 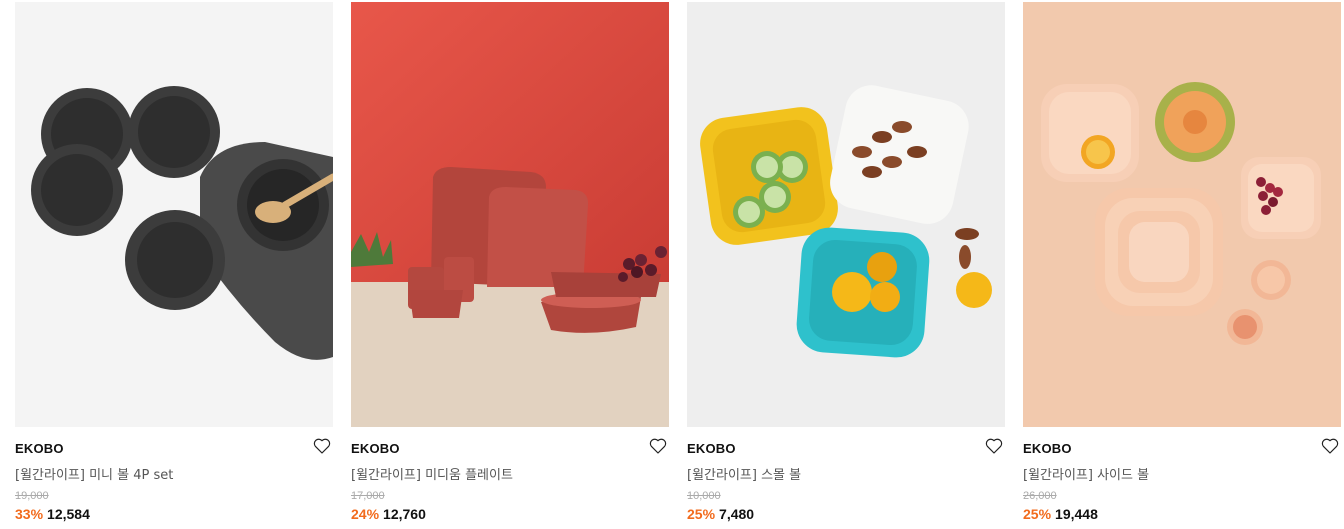 I want to click on price-row: 33% 12,584, so click(x=52, y=514).